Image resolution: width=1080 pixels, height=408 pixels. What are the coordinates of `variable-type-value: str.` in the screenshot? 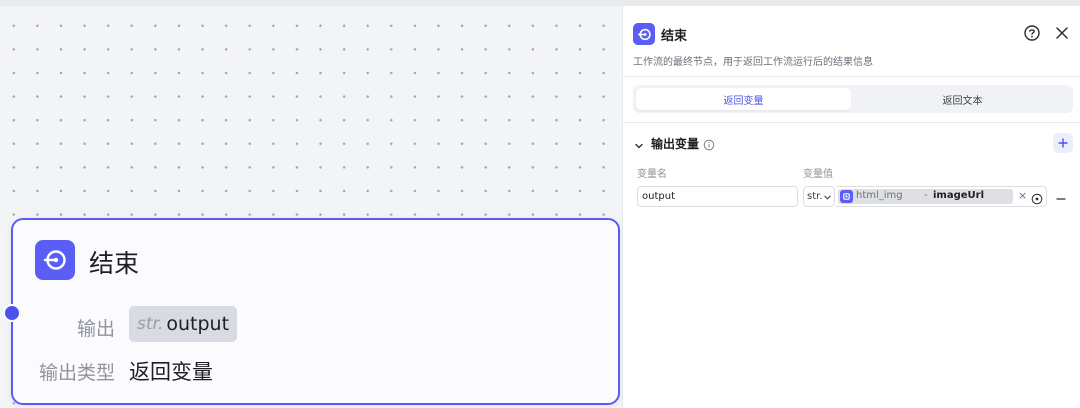 It's located at (815, 196).